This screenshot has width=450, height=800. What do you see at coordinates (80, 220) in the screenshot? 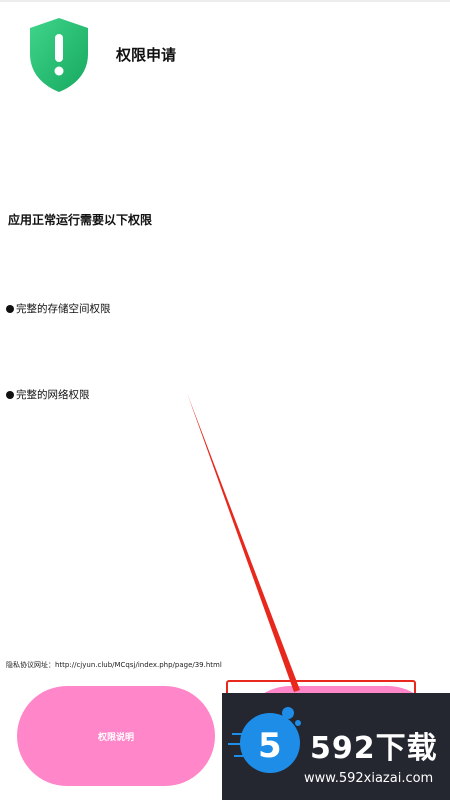
I see `permissions-subtitle: 应用正常运行需要以下权限` at bounding box center [80, 220].